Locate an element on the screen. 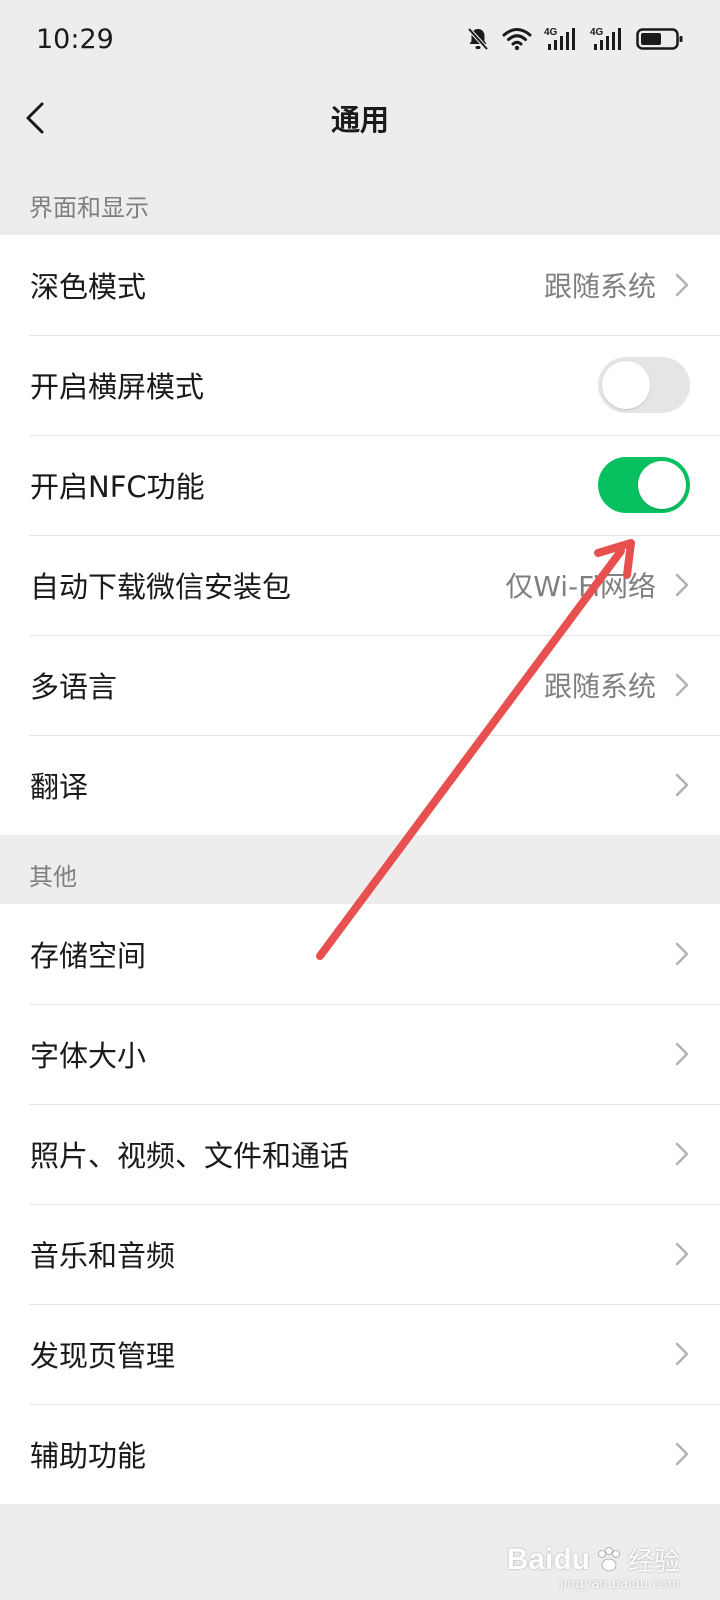 The image size is (720, 1600). row-dark-mode: 深色模式 跟随系统 is located at coordinates (360, 285).